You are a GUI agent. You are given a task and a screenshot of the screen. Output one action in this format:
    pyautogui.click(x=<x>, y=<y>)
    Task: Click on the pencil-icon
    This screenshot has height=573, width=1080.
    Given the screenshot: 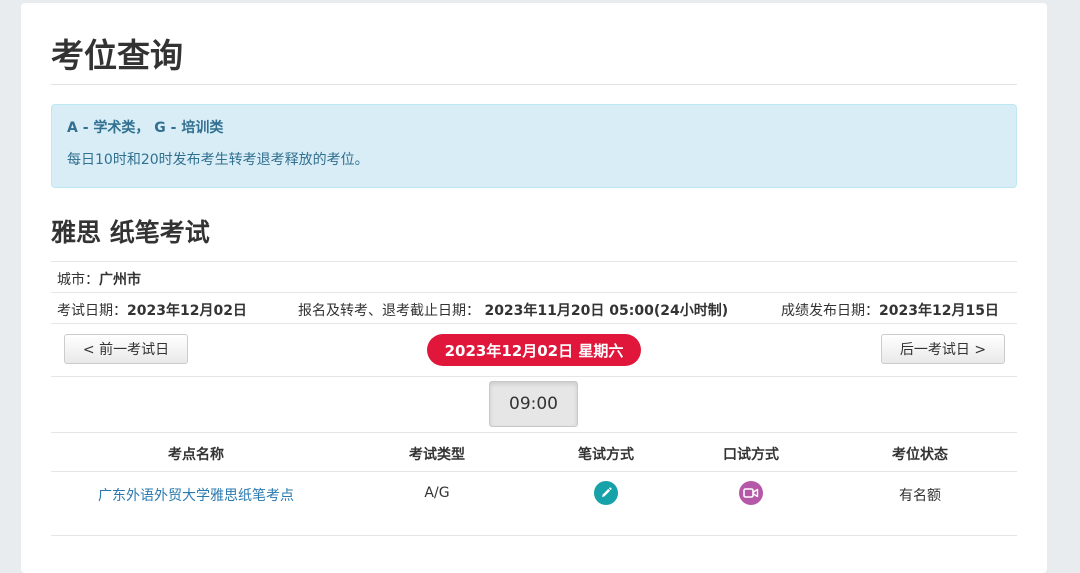 What is the action you would take?
    pyautogui.click(x=606, y=493)
    